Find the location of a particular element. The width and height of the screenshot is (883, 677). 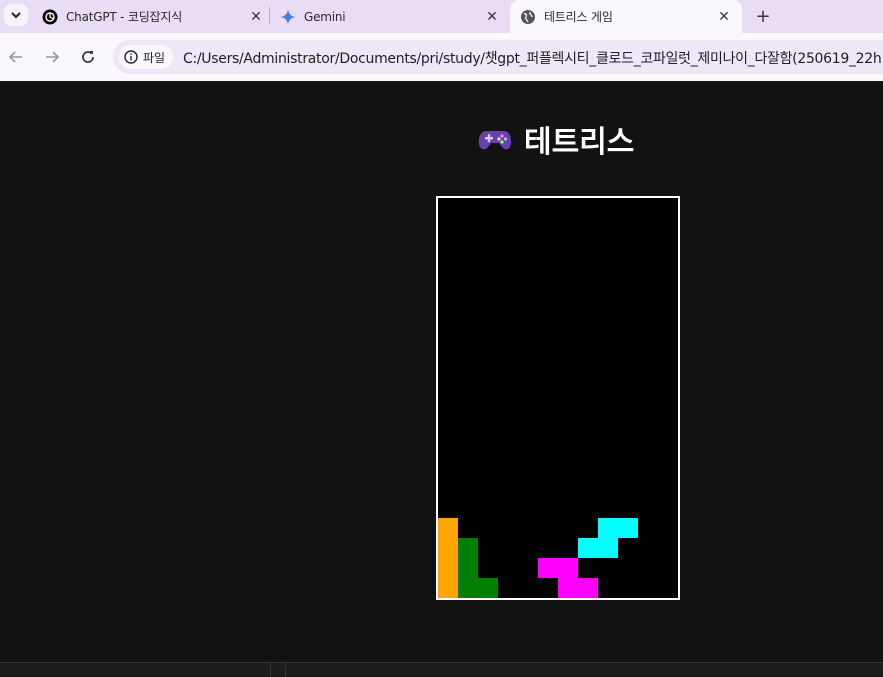

reload-icon is located at coordinates (88, 57).